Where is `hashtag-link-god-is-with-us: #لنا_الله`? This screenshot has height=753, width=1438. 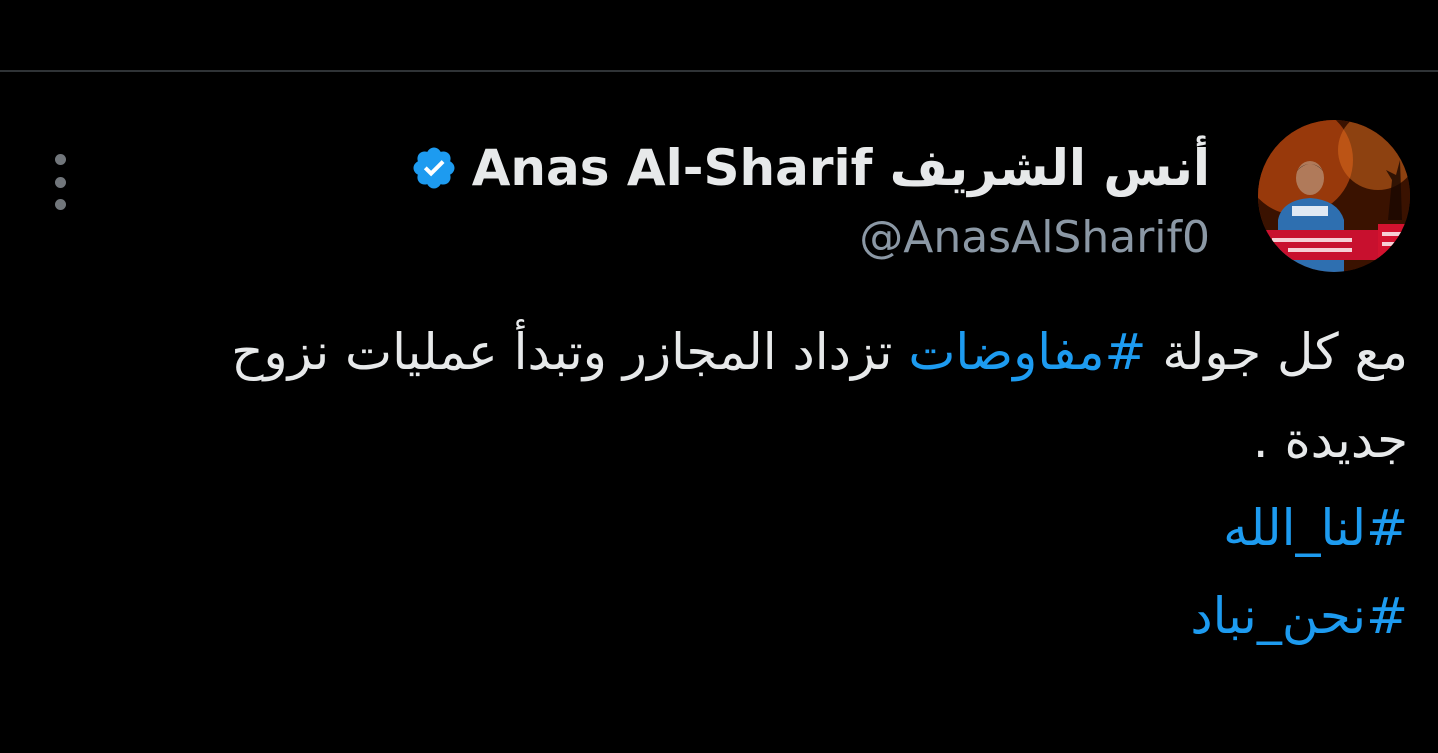 hashtag-link-god-is-with-us: #لنا_الله is located at coordinates (778, 528).